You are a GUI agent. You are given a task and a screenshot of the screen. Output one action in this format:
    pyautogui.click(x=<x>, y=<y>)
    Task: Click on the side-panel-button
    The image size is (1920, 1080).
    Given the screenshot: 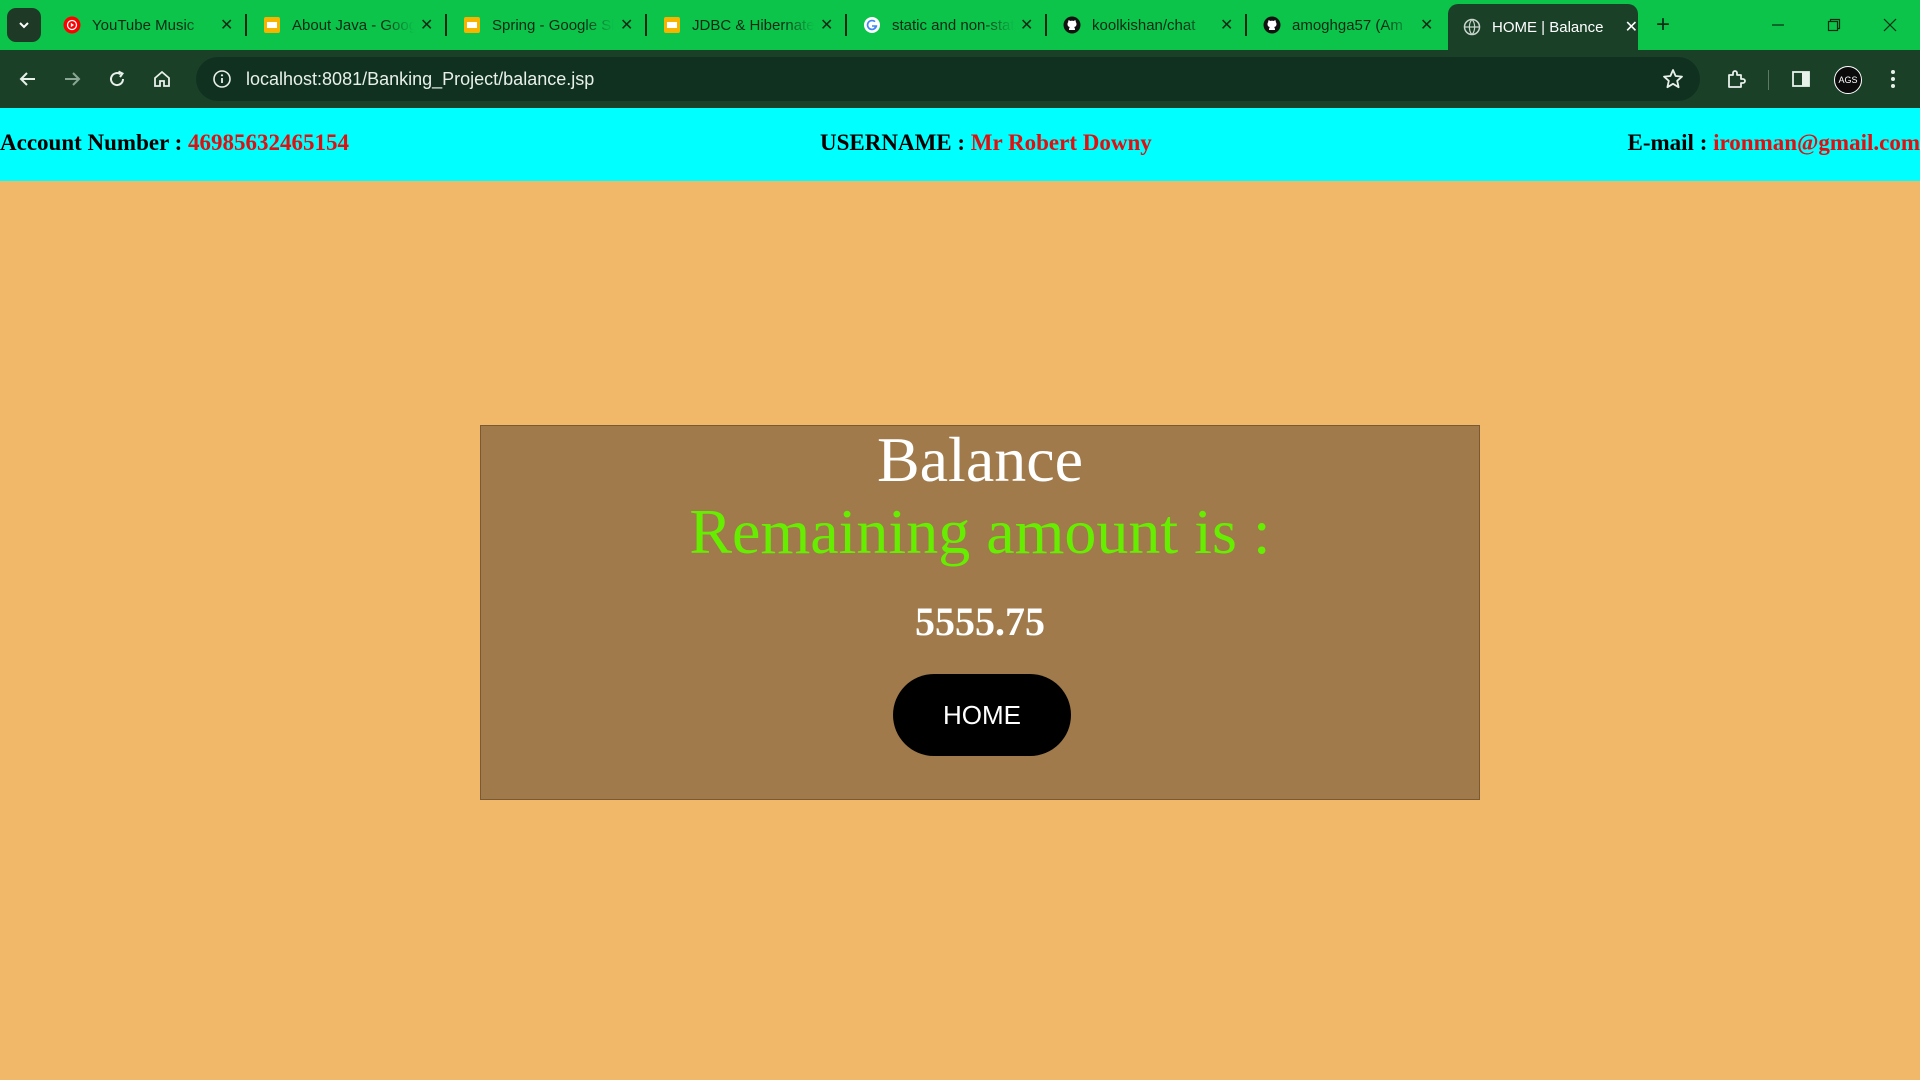 What is the action you would take?
    pyautogui.click(x=1801, y=79)
    